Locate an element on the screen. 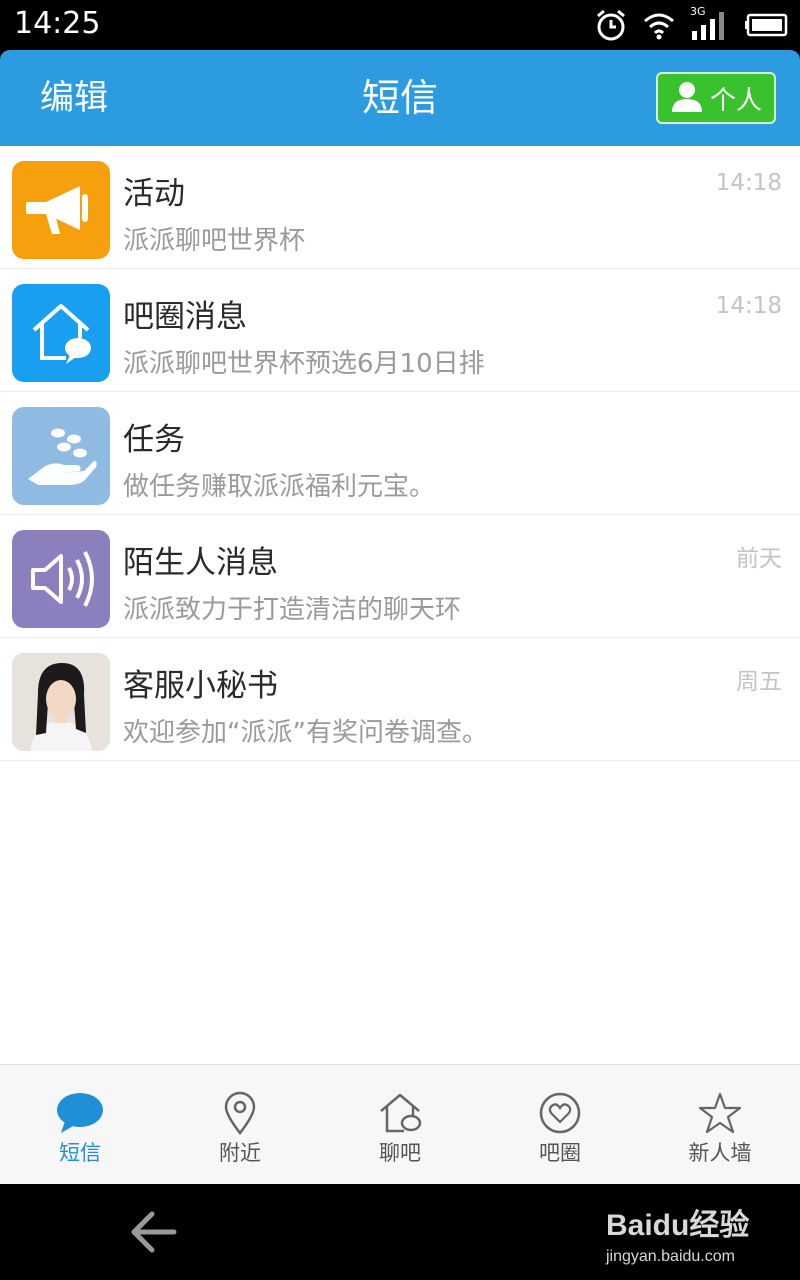  personal-button: 个人 is located at coordinates (716, 98).